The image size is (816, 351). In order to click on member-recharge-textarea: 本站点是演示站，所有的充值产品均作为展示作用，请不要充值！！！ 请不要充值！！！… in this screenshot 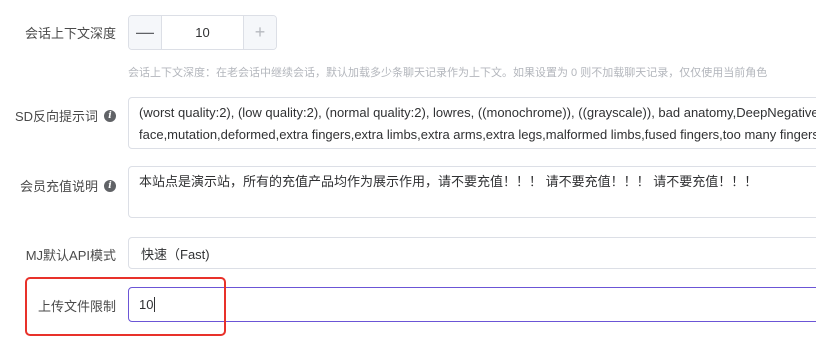, I will do `click(472, 192)`.